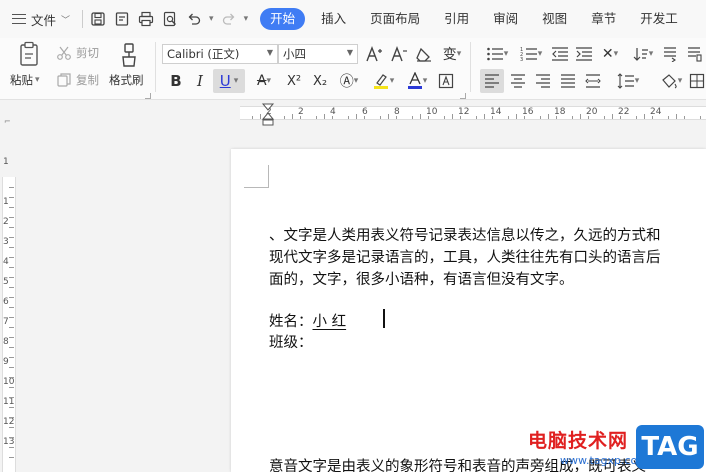 The width and height of the screenshot is (706, 472). What do you see at coordinates (229, 19) in the screenshot?
I see `redo-icon` at bounding box center [229, 19].